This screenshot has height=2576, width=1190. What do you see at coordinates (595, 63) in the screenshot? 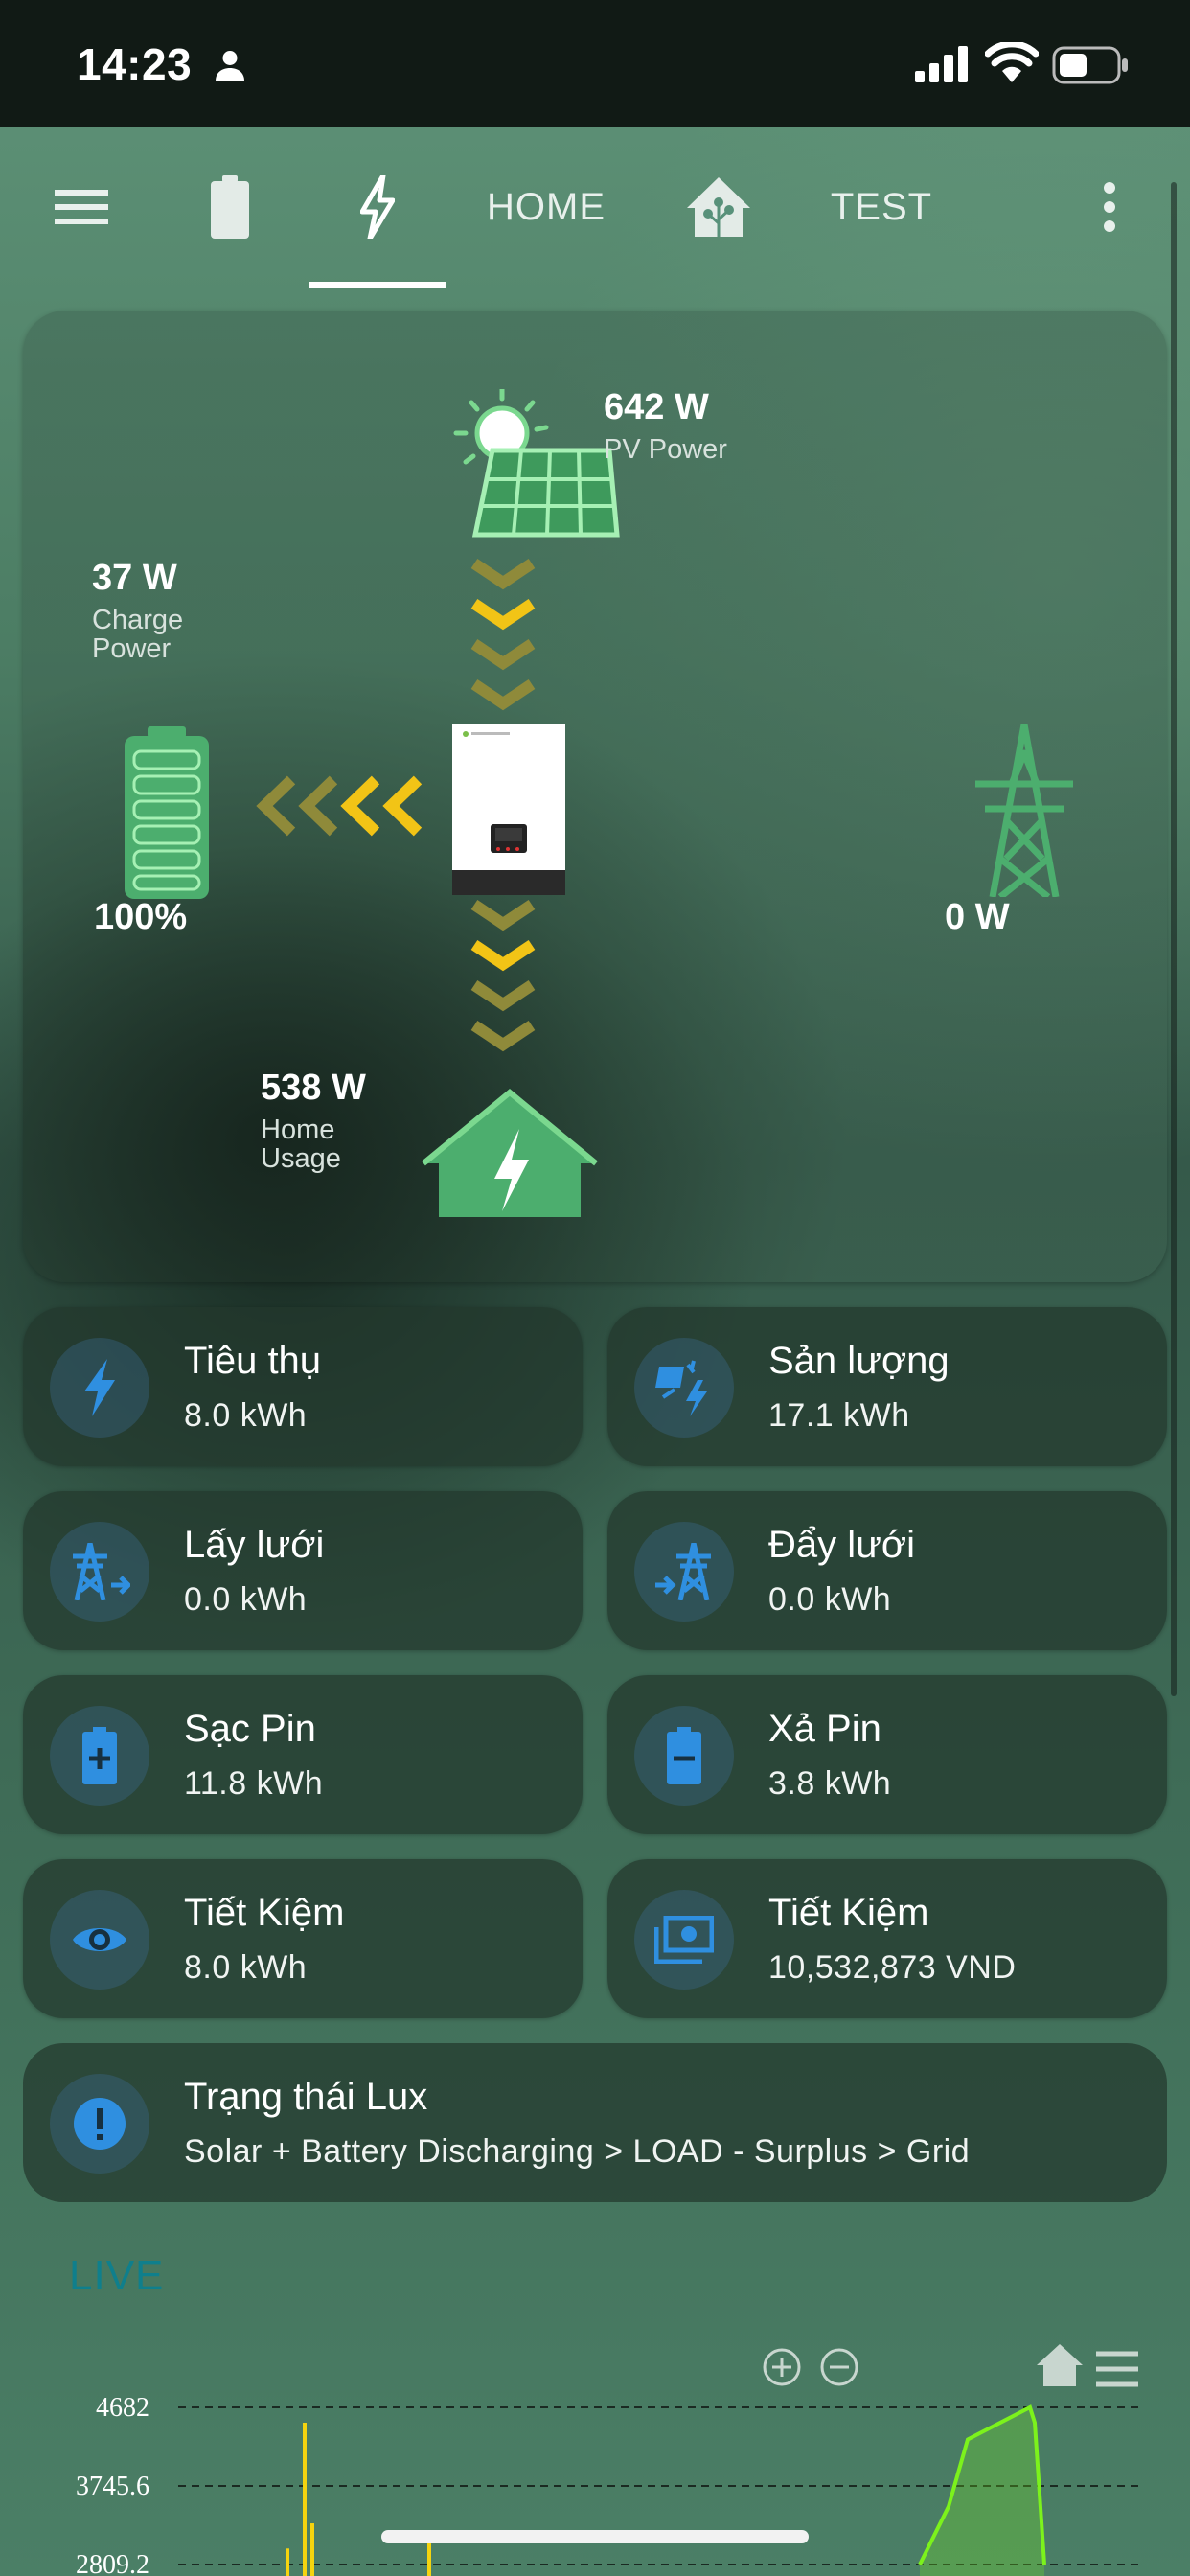
I see `status-bar: 14:23` at bounding box center [595, 63].